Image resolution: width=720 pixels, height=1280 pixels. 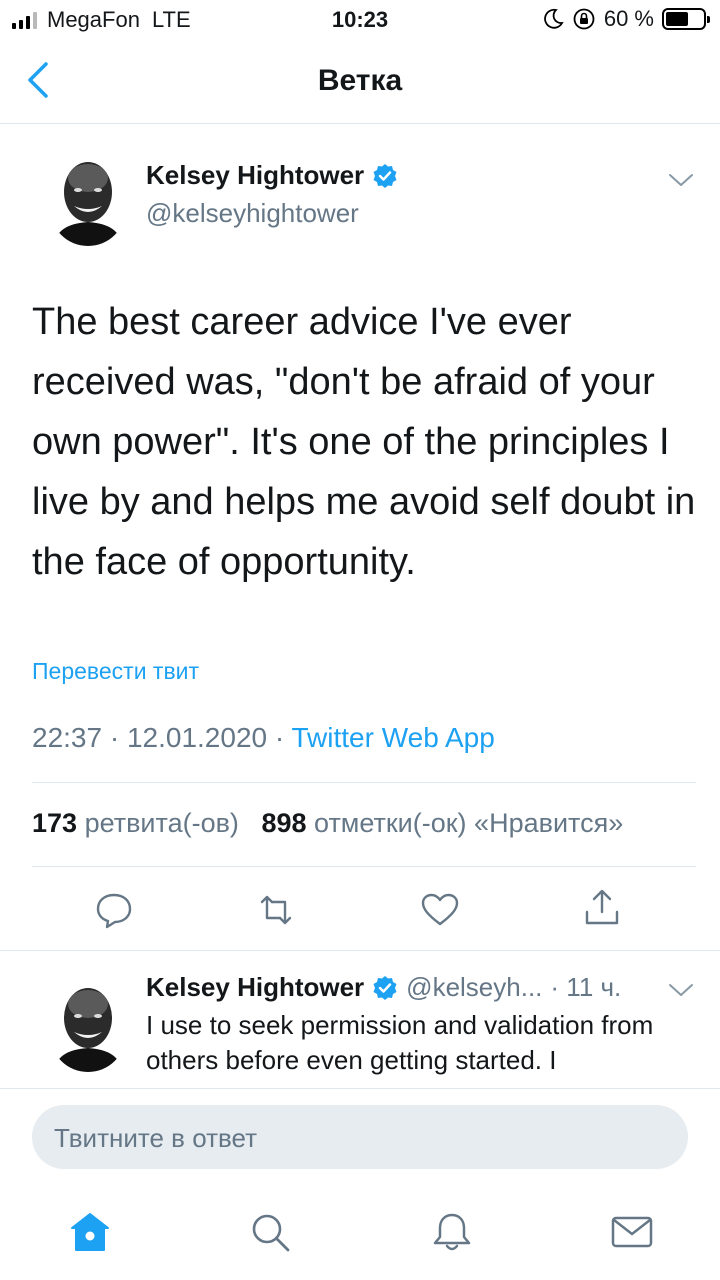 I want to click on author-name-text: Kelsey Hightower, so click(x=255, y=175).